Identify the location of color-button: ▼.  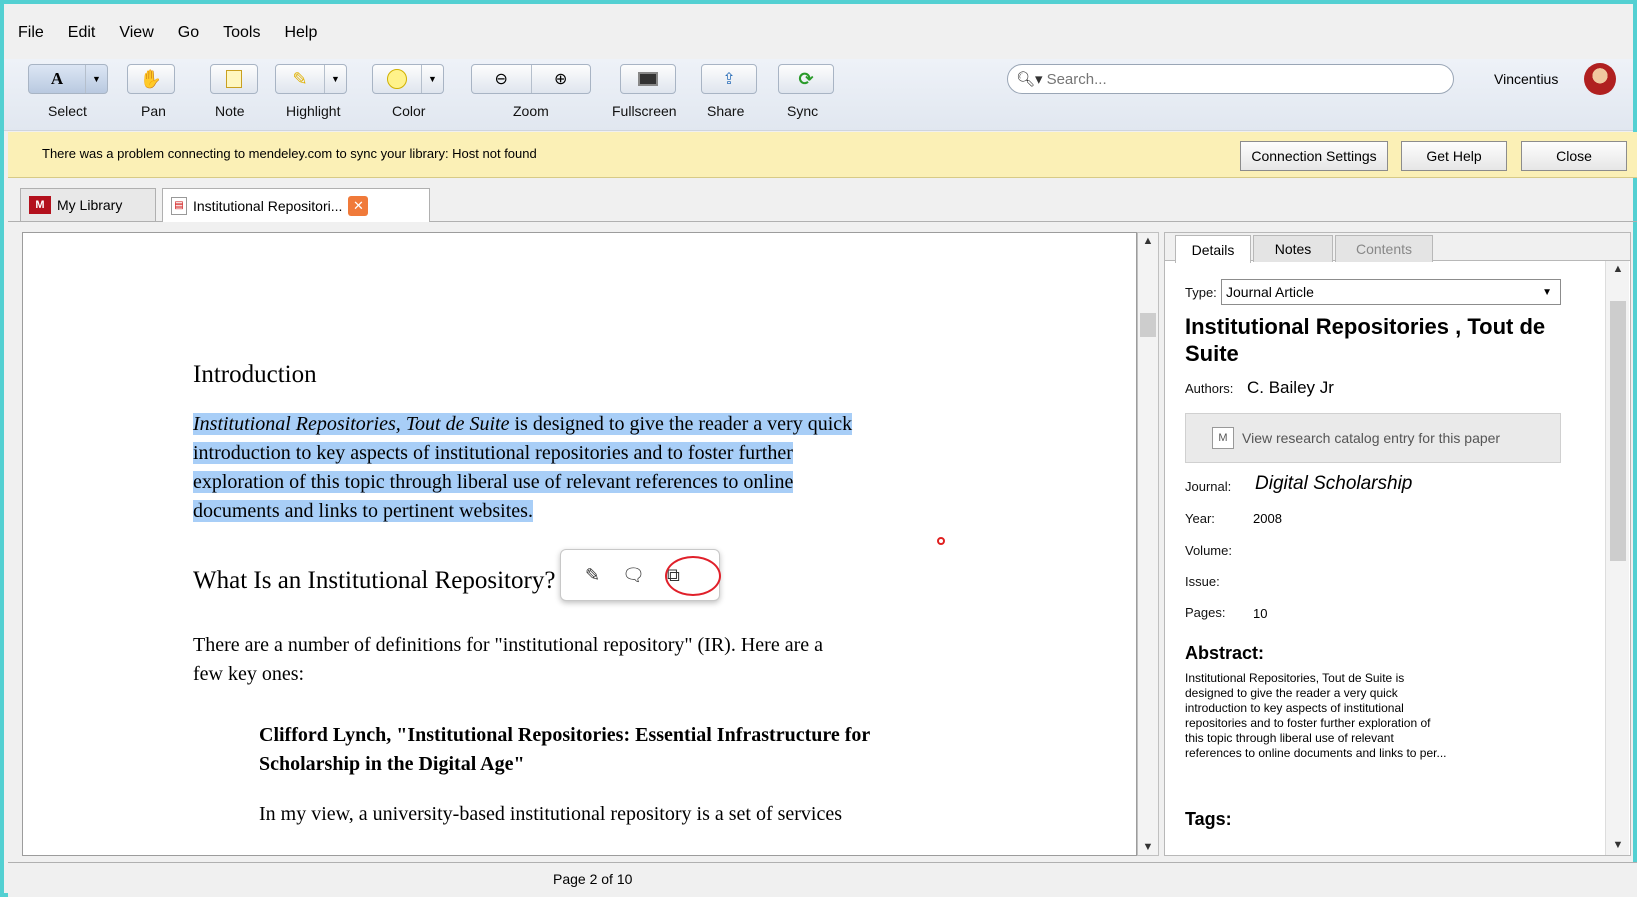
(408, 79).